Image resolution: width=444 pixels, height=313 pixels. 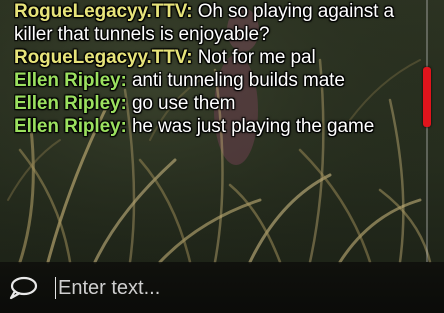 What do you see at coordinates (253, 126) in the screenshot?
I see `chat-message-text: he was just playing the game` at bounding box center [253, 126].